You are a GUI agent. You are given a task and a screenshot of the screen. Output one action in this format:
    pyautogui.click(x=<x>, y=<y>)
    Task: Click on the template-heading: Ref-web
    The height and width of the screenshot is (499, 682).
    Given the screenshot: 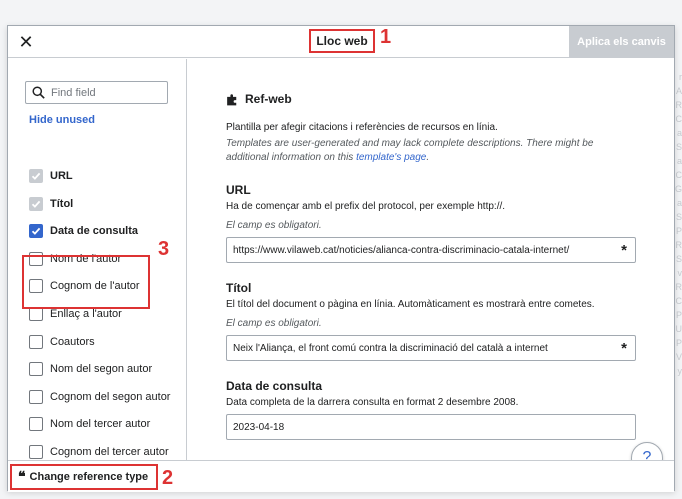 What is the action you would take?
    pyautogui.click(x=259, y=99)
    